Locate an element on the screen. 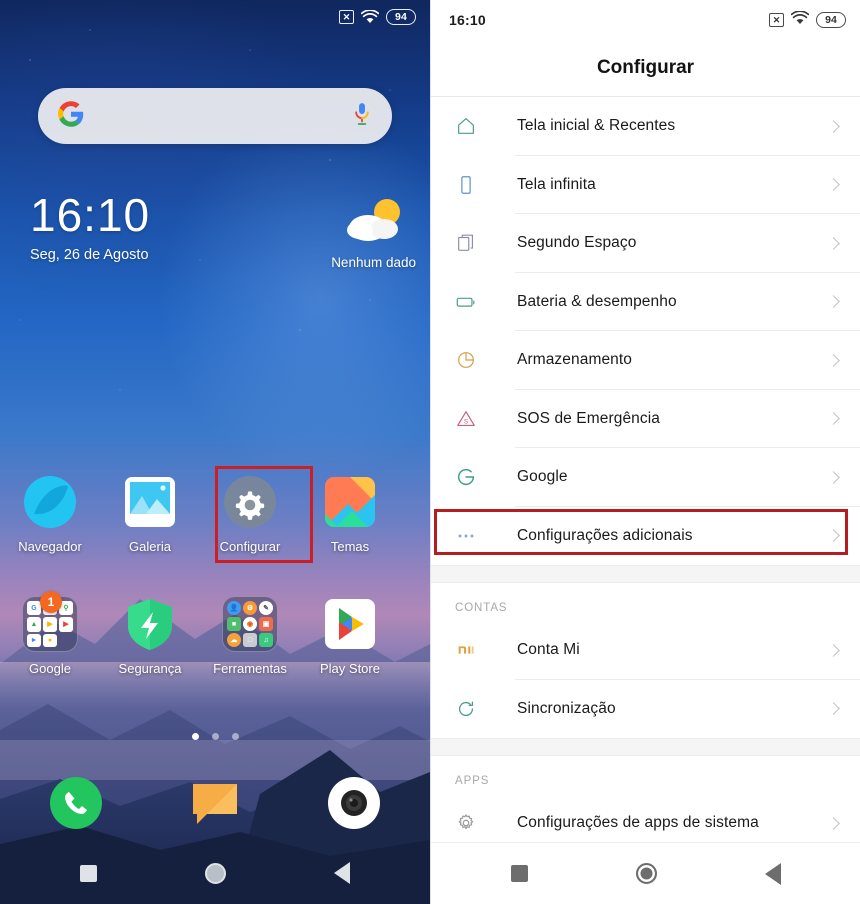 The image size is (860, 904). play-store-icon is located at coordinates (350, 624).